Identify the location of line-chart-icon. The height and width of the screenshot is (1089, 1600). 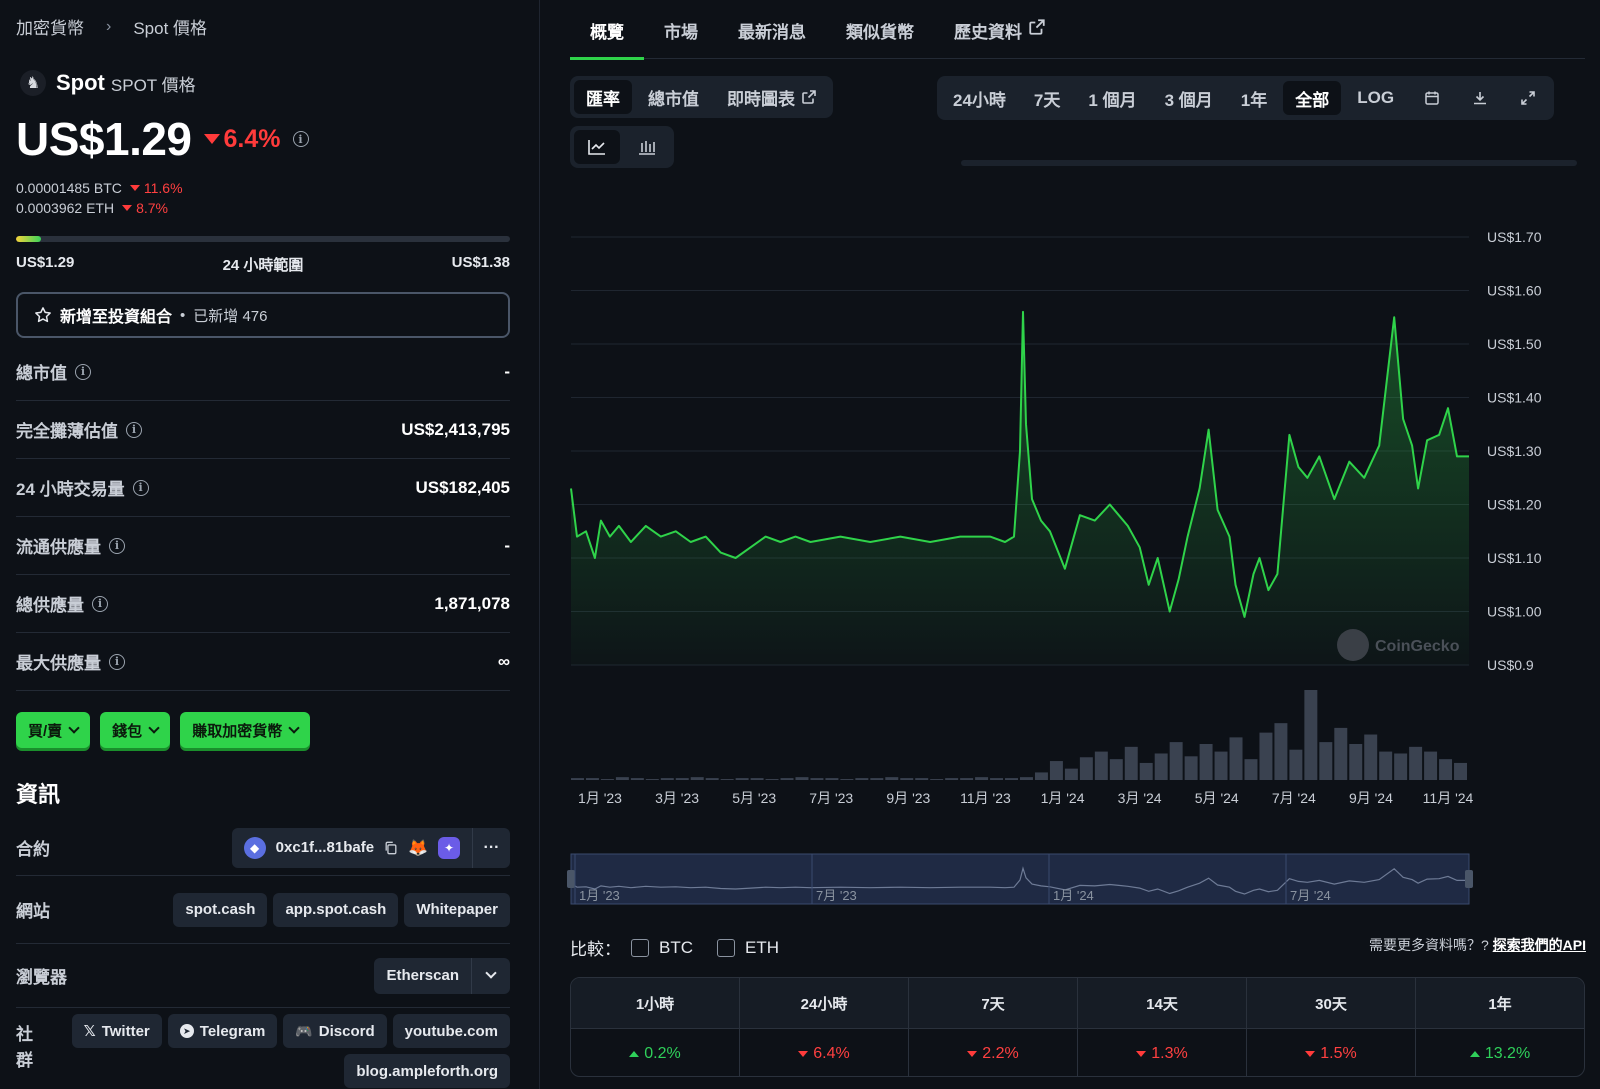
(597, 147).